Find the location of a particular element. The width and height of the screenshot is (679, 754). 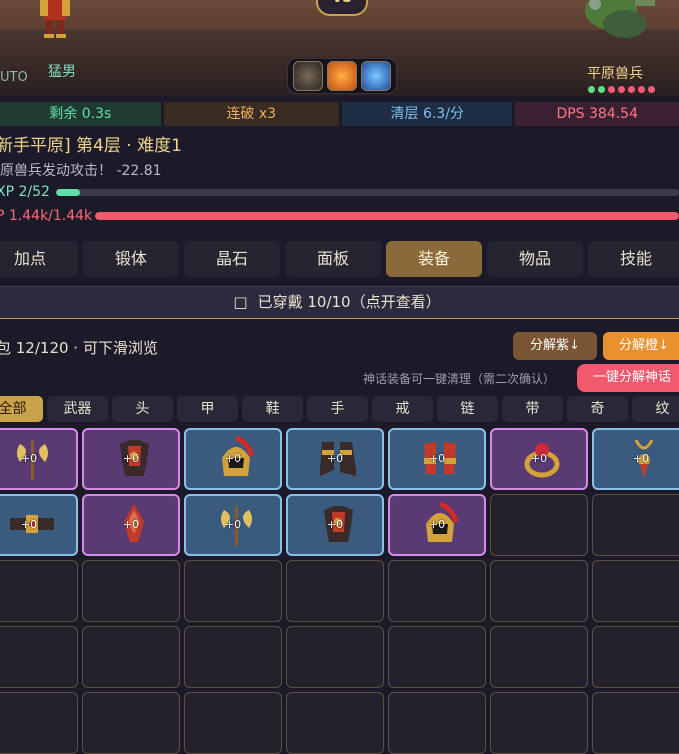

filter-2: 头 is located at coordinates (142, 409).